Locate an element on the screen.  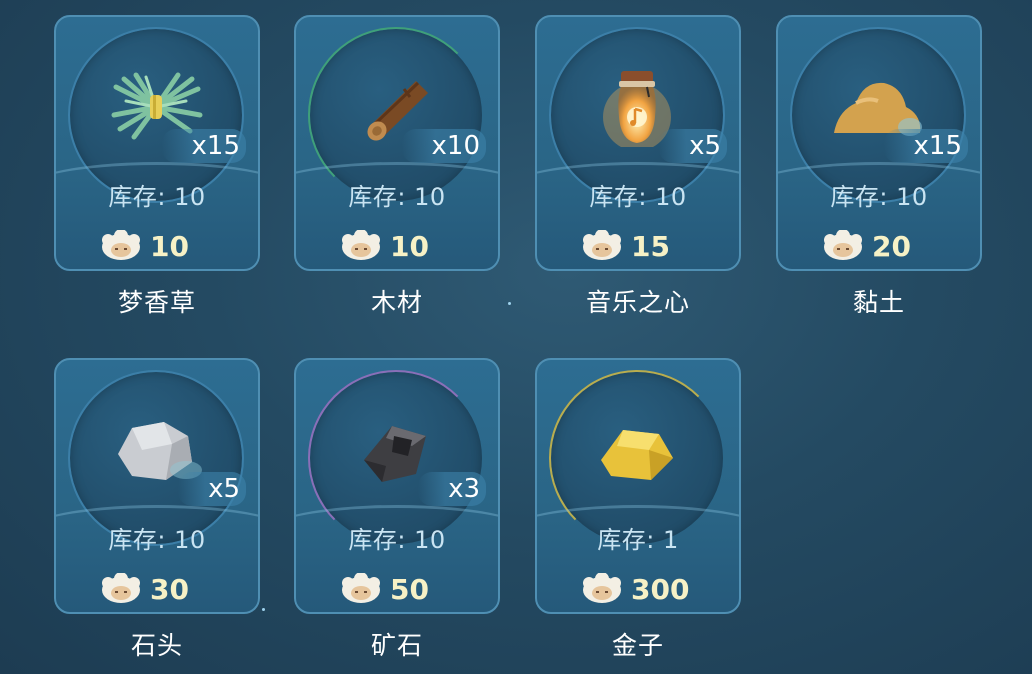
item-name: 石头 is located at coordinates (156, 645).